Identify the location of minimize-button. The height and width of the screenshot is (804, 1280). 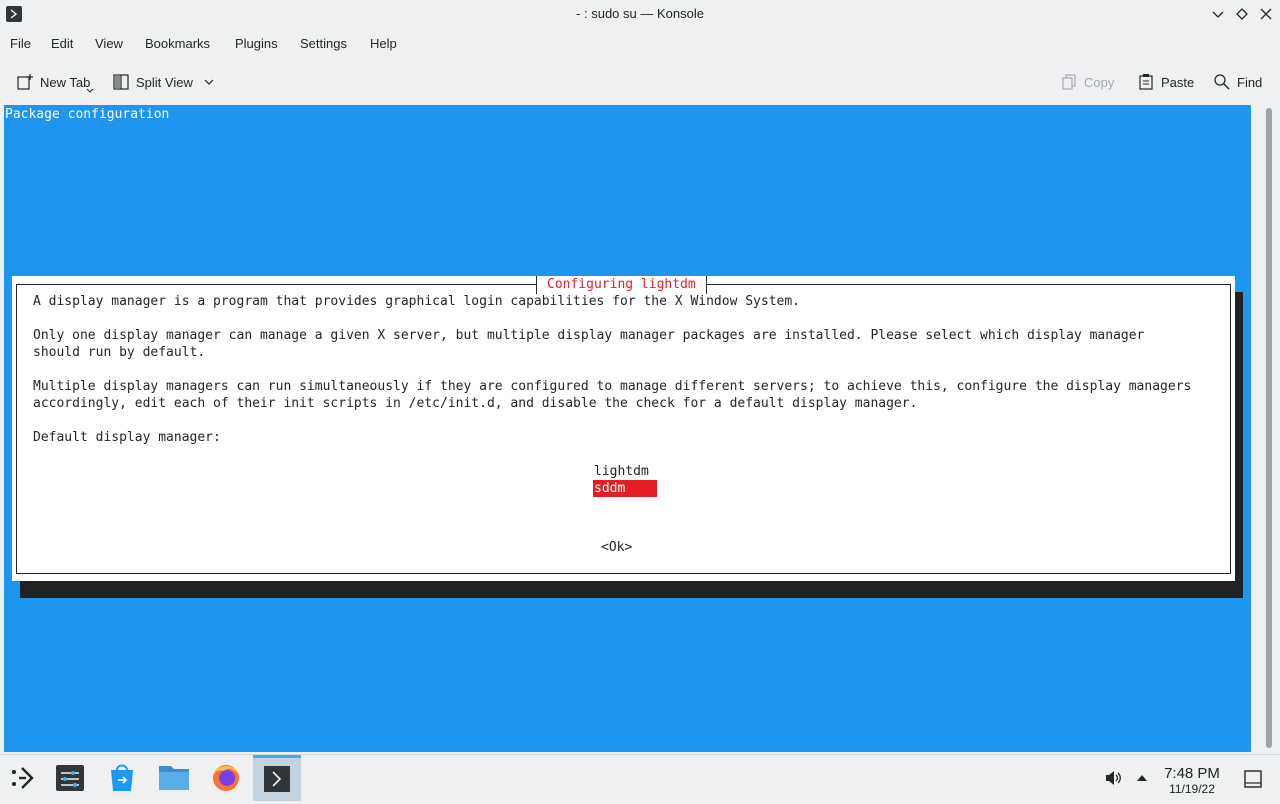
(1218, 14).